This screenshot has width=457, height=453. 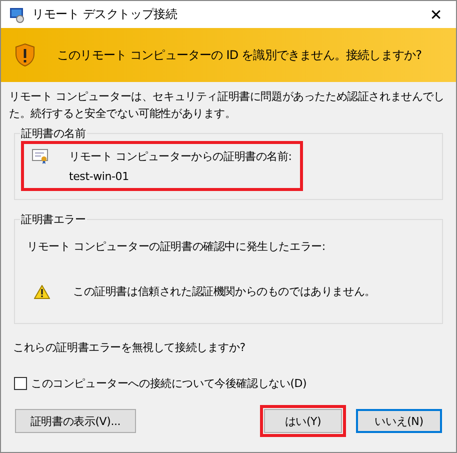 I want to click on window-title: リモート デスクトップ接続, so click(x=105, y=14).